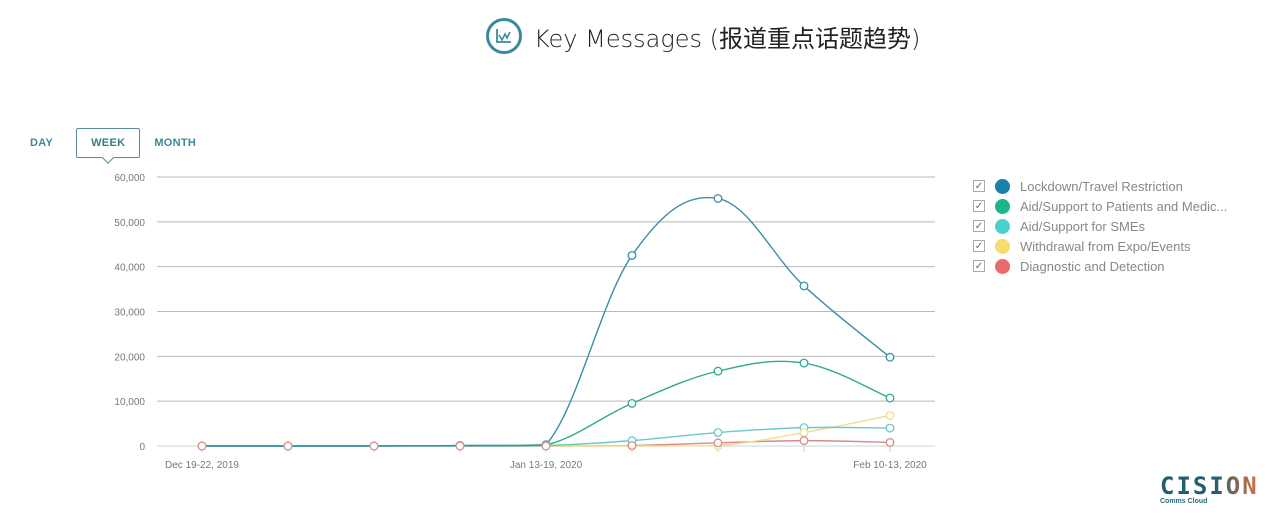 The height and width of the screenshot is (517, 1268). I want to click on series-line, so click(546, 403).